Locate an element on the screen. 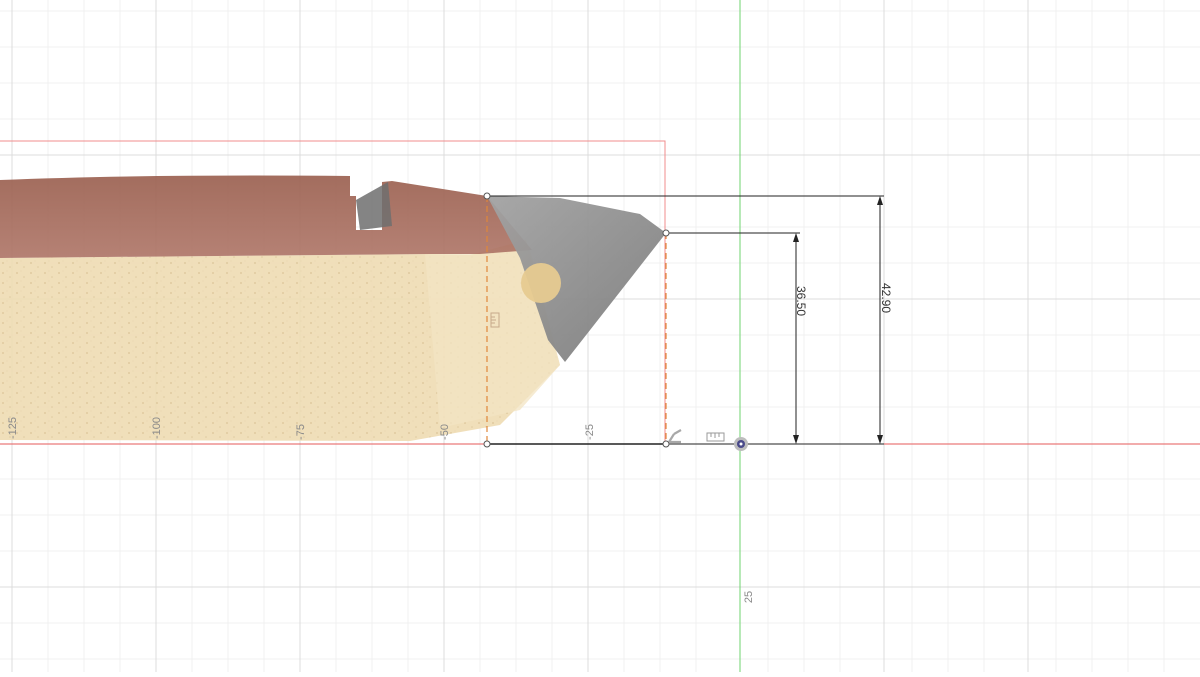 The height and width of the screenshot is (677, 1200). constraint-icon is located at coordinates (675, 436).